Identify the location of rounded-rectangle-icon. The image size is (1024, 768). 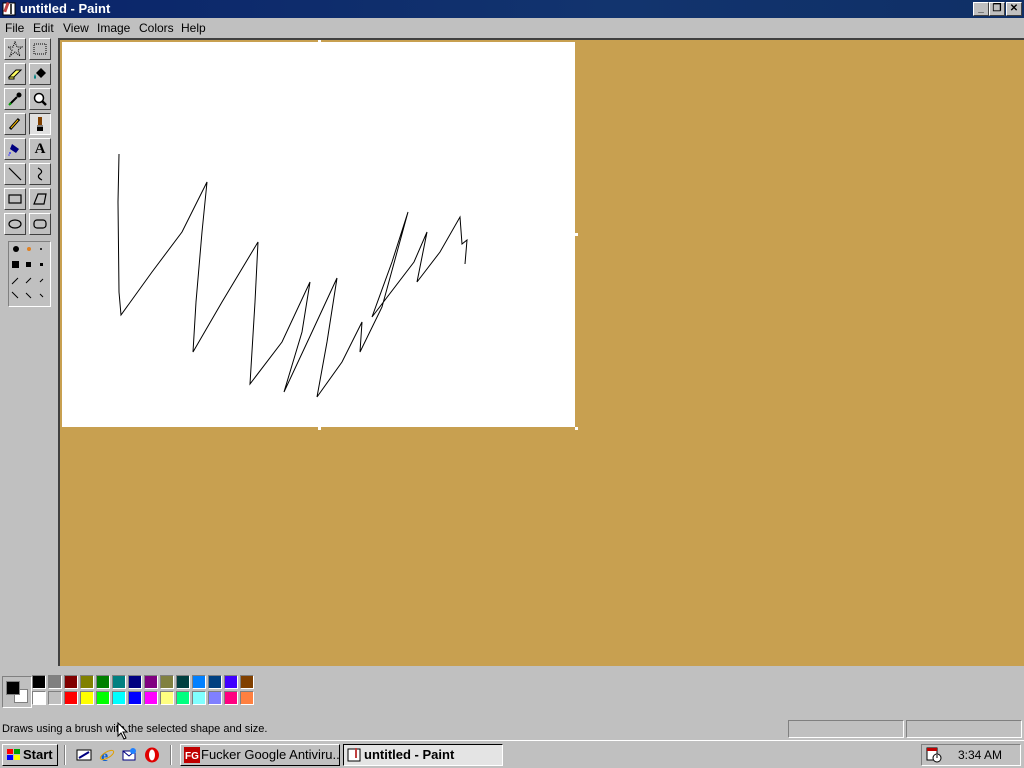
(40, 224).